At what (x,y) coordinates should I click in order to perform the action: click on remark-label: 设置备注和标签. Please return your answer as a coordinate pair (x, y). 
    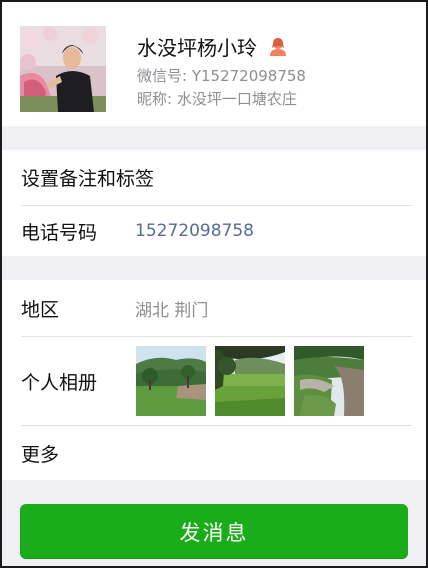
    Looking at the image, I should click on (88, 179).